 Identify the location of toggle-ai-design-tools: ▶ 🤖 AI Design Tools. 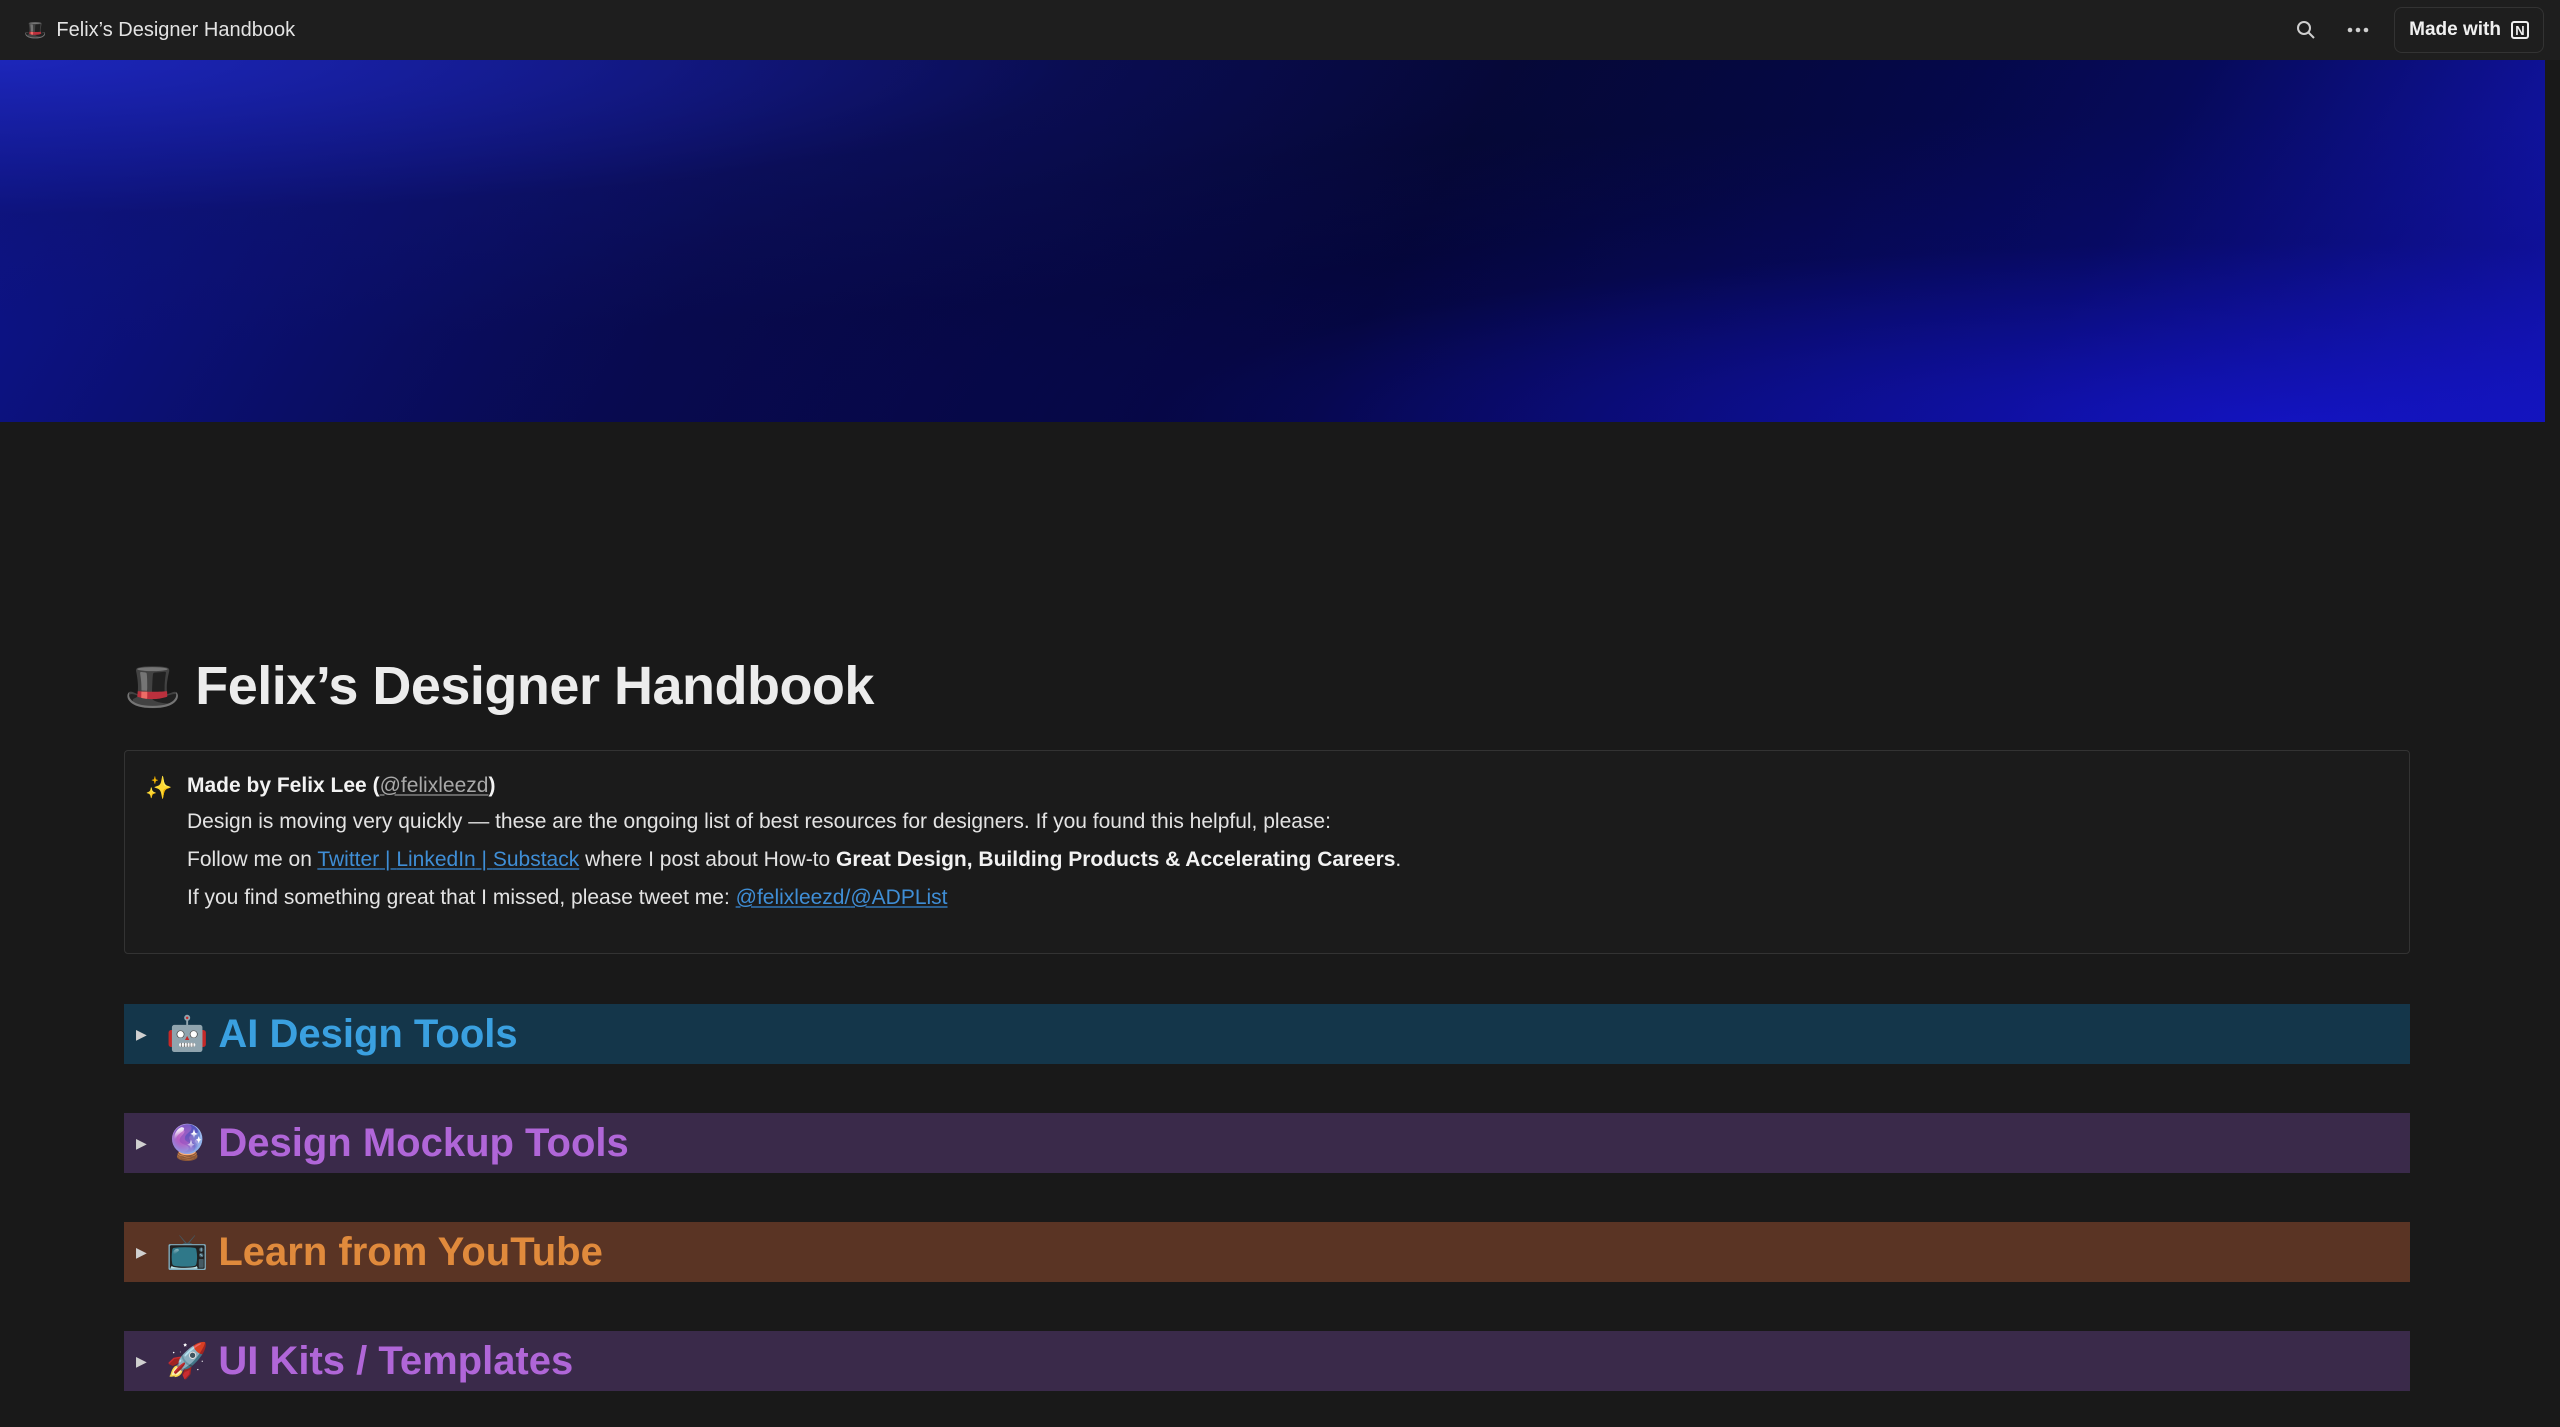
(1267, 1034).